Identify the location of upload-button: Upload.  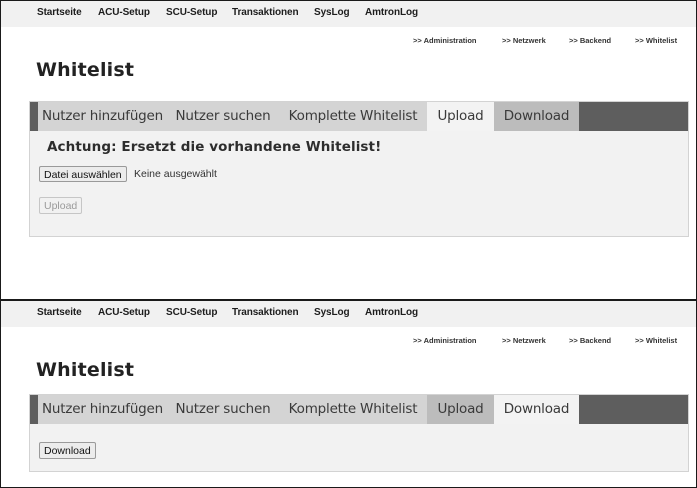
(61, 205).